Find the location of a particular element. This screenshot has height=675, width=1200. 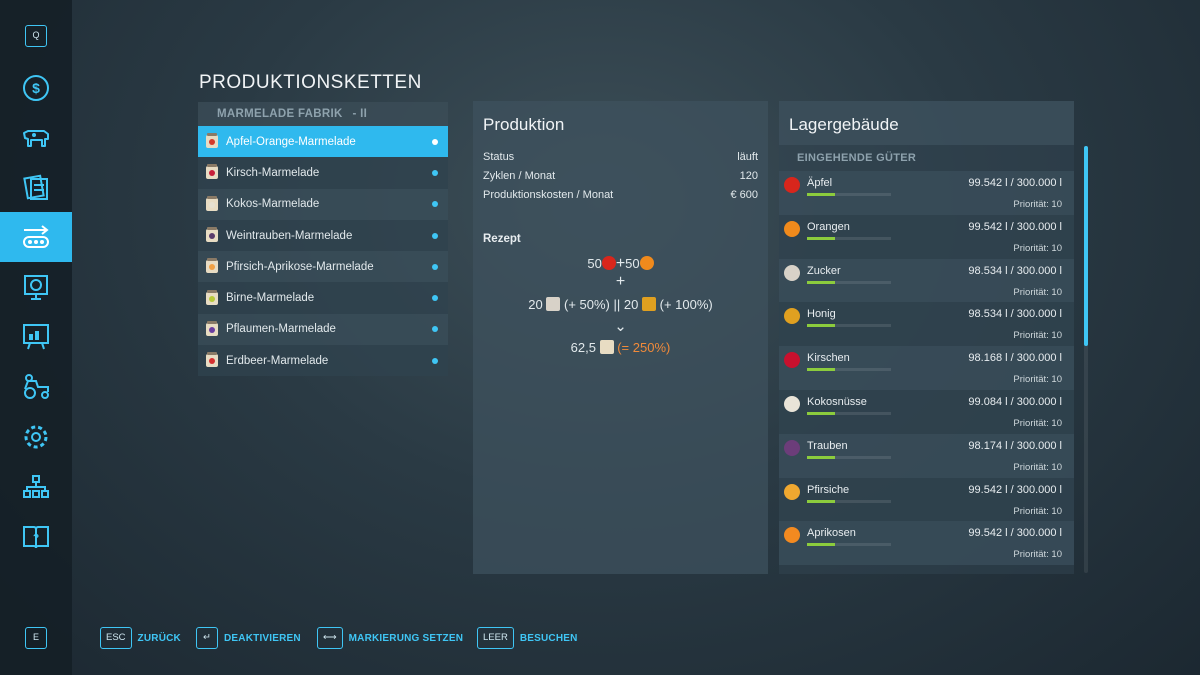

storage-item-amount: 99.084 l / 300.000 l is located at coordinates (1015, 401).